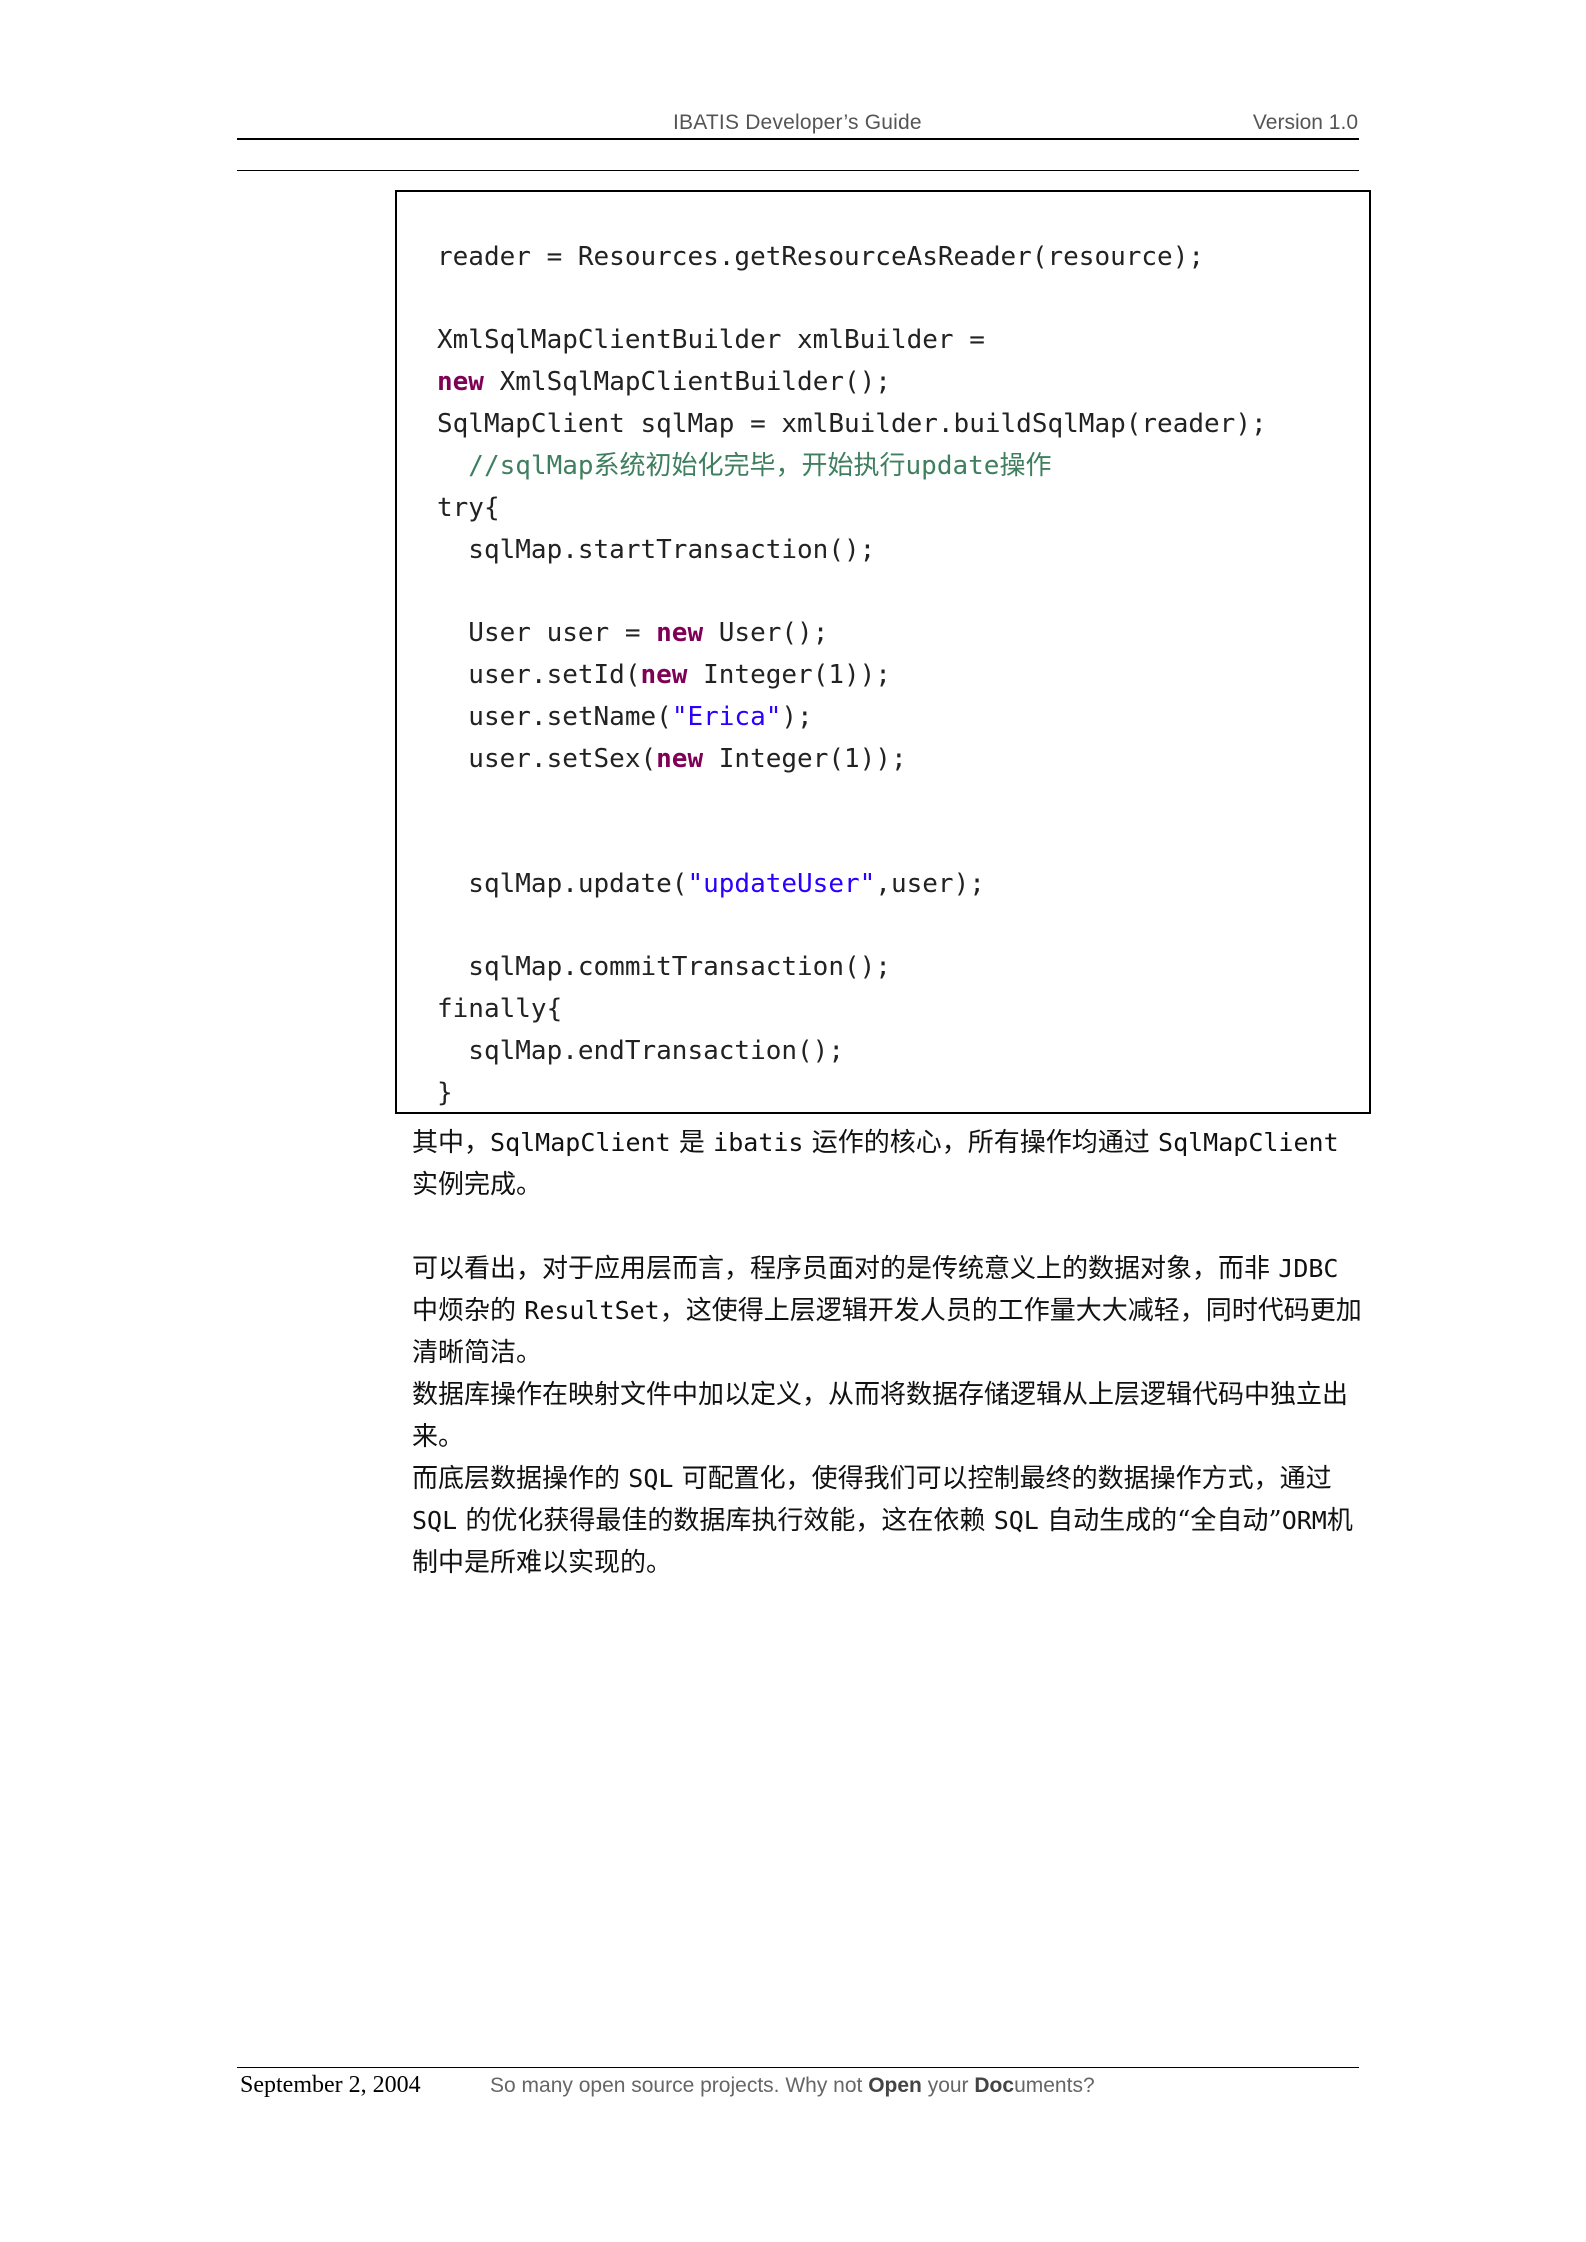 Image resolution: width=1586 pixels, height=2242 pixels. I want to click on code-line-update: sqlMap.update("updateUser",user);, so click(711, 884).